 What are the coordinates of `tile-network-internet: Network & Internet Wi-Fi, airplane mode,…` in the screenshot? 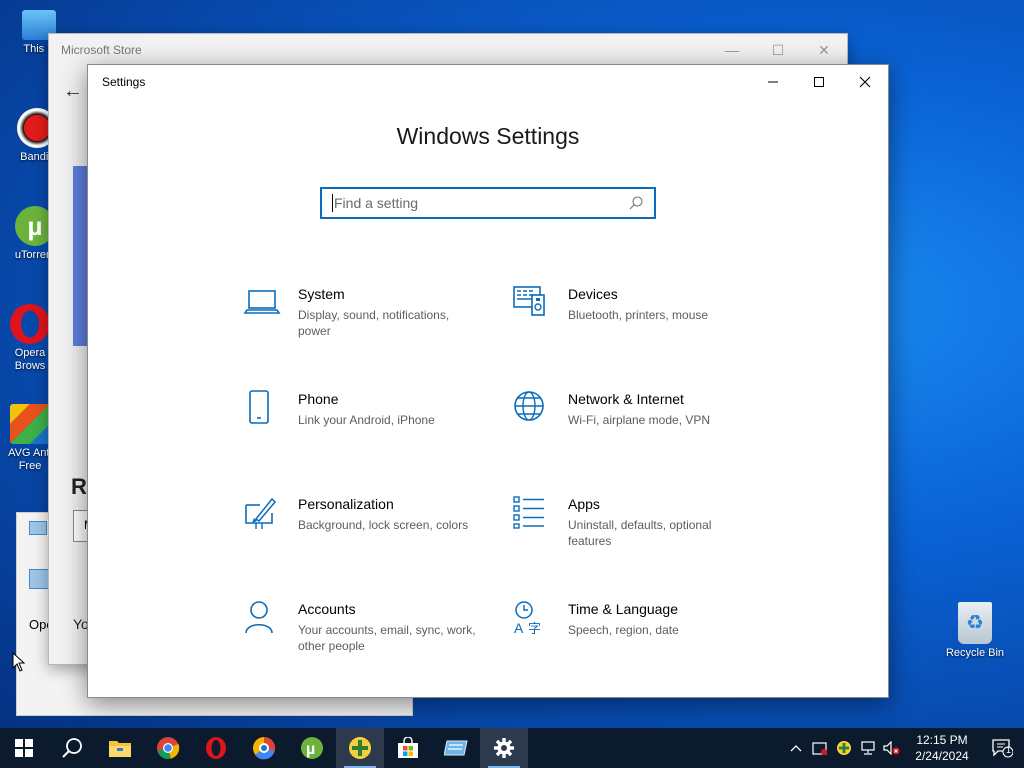 It's located at (637, 430).